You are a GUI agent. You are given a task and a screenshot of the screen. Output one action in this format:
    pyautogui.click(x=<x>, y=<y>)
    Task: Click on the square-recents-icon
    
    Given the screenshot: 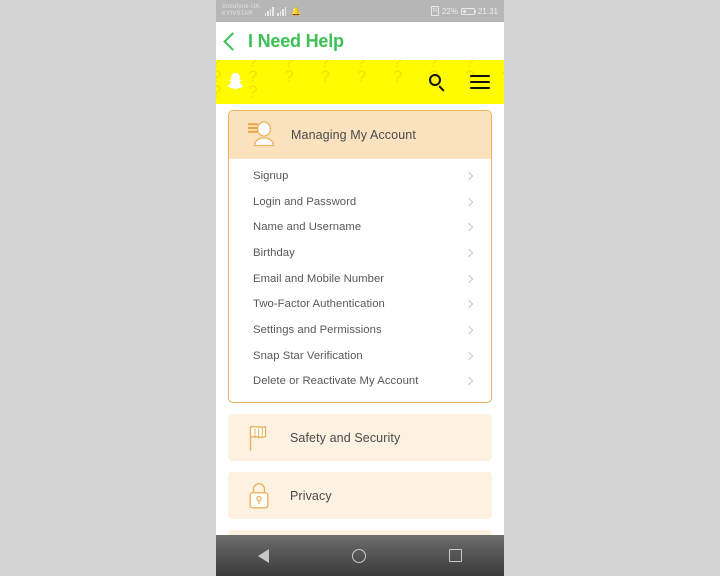 What is the action you would take?
    pyautogui.click(x=456, y=555)
    